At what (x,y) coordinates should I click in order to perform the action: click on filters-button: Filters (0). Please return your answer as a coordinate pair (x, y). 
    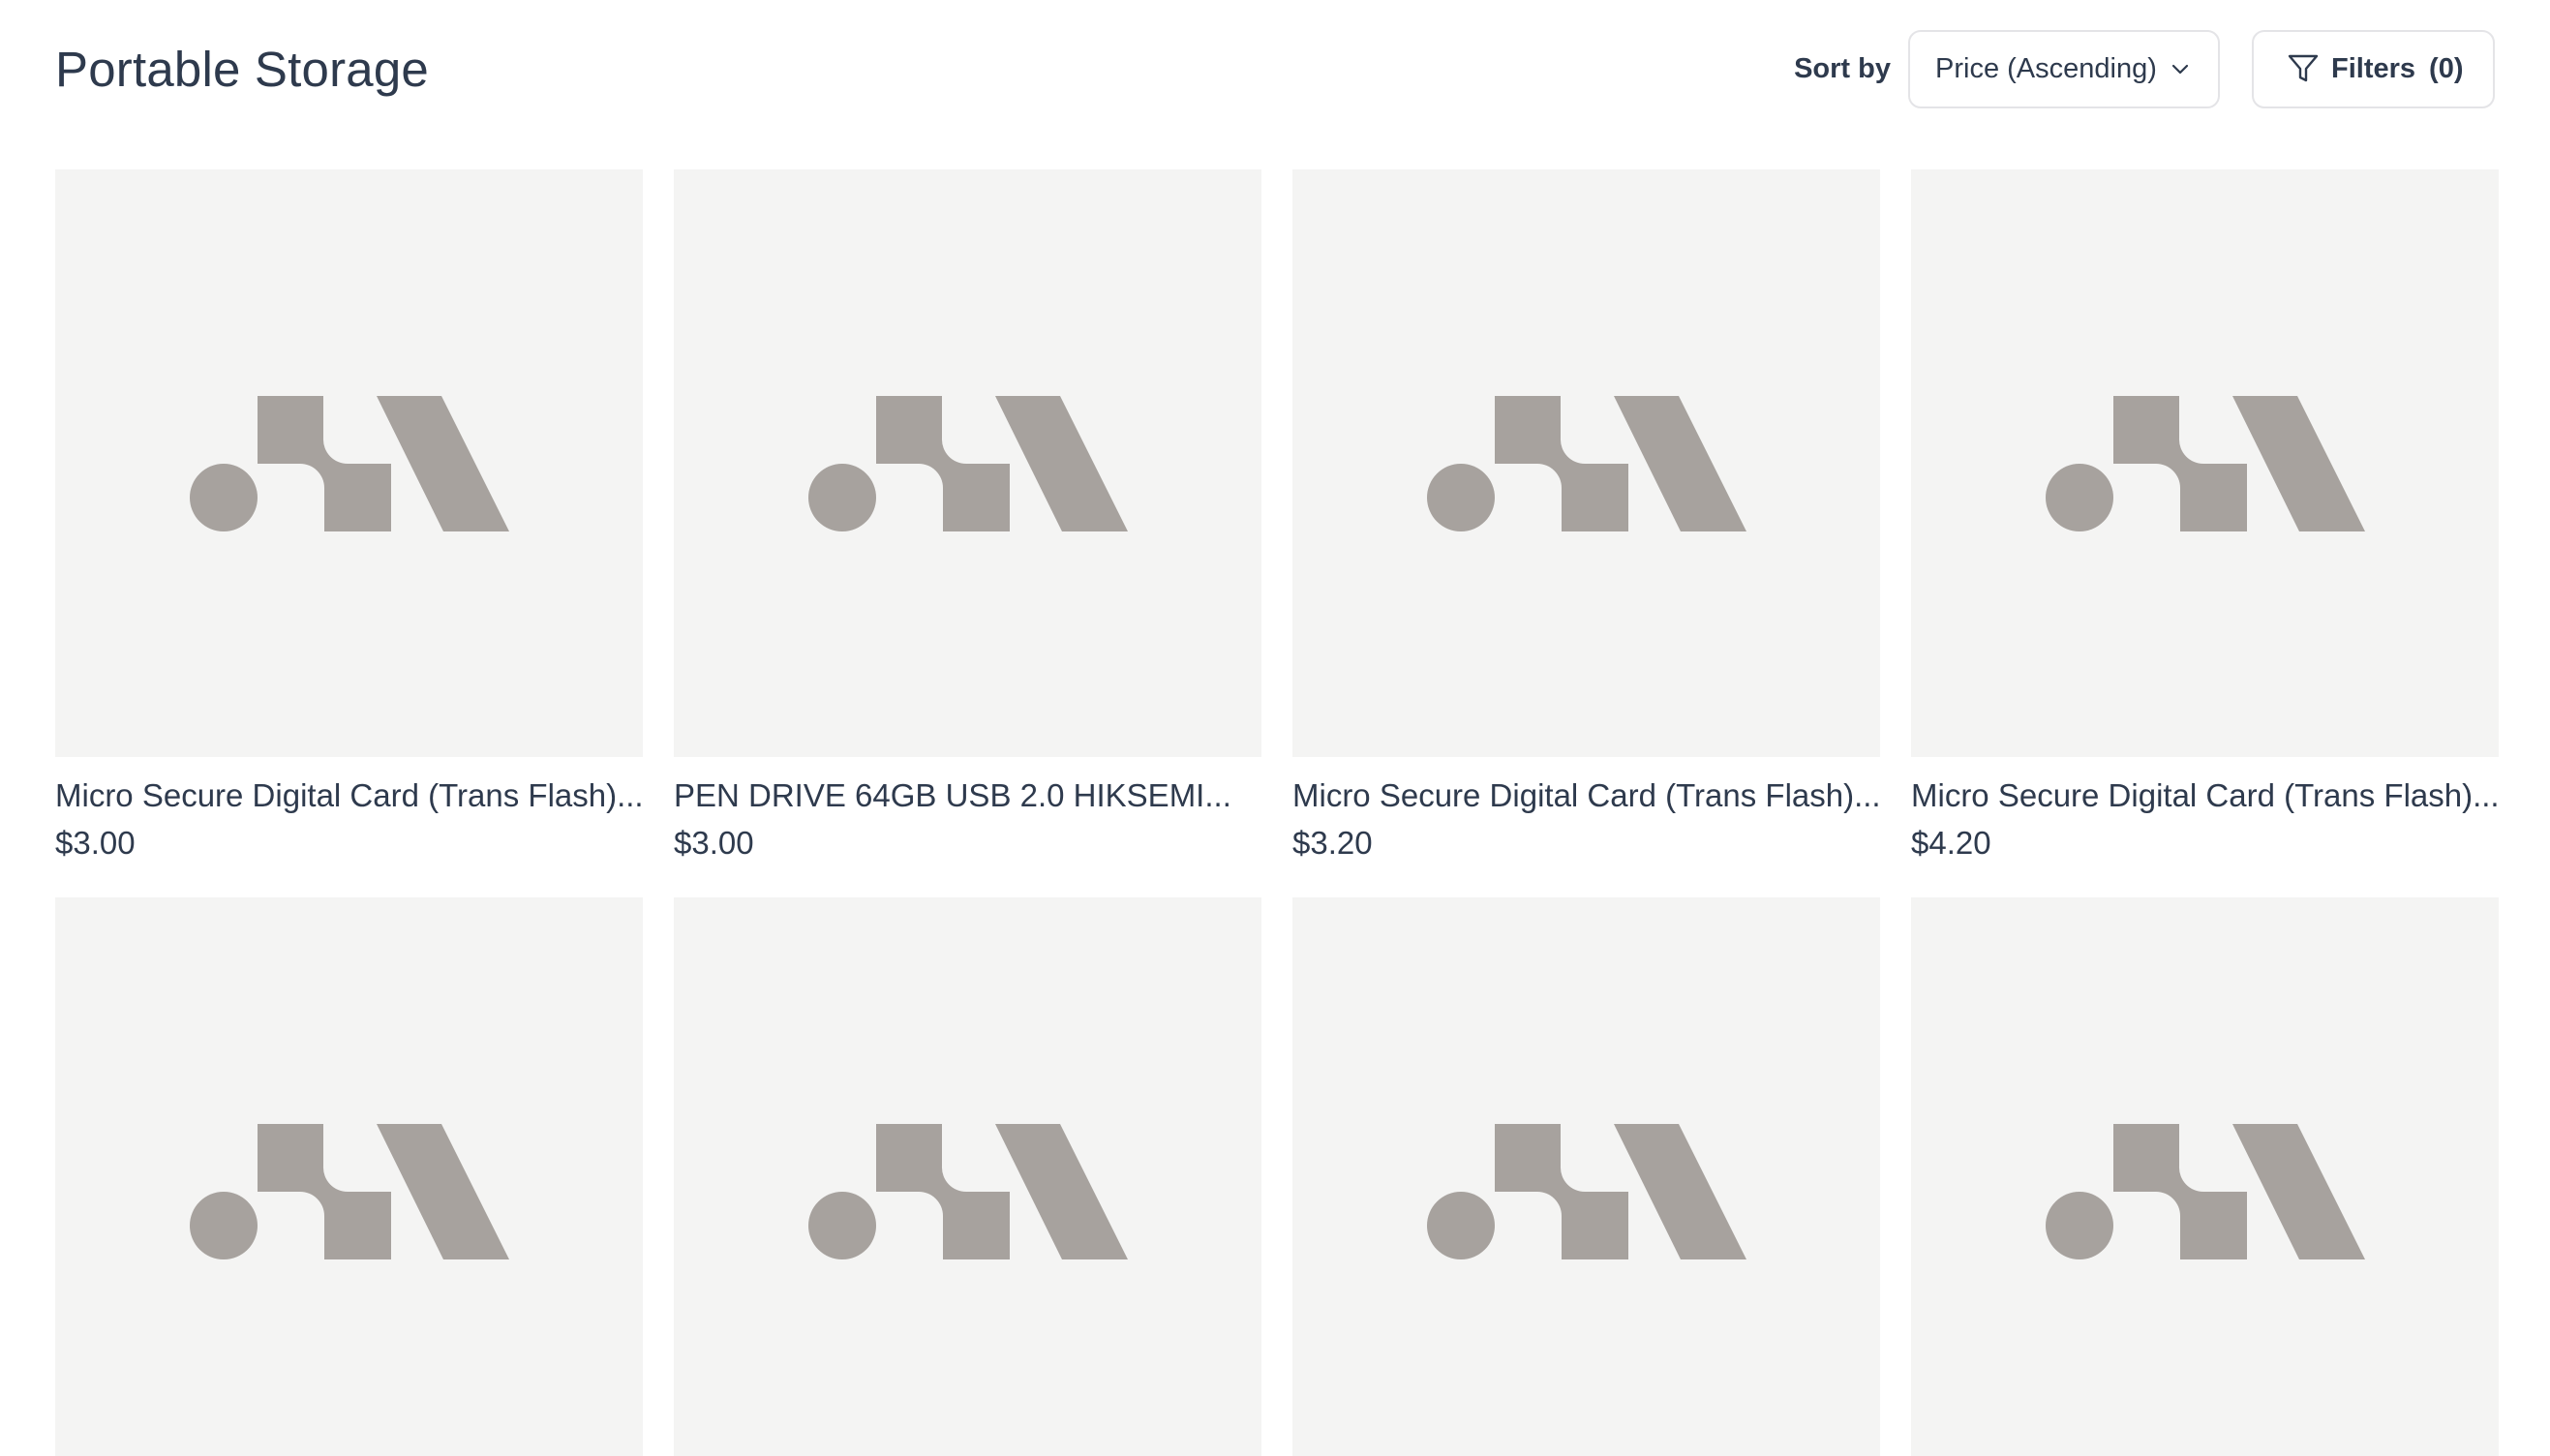
    Looking at the image, I should click on (2373, 69).